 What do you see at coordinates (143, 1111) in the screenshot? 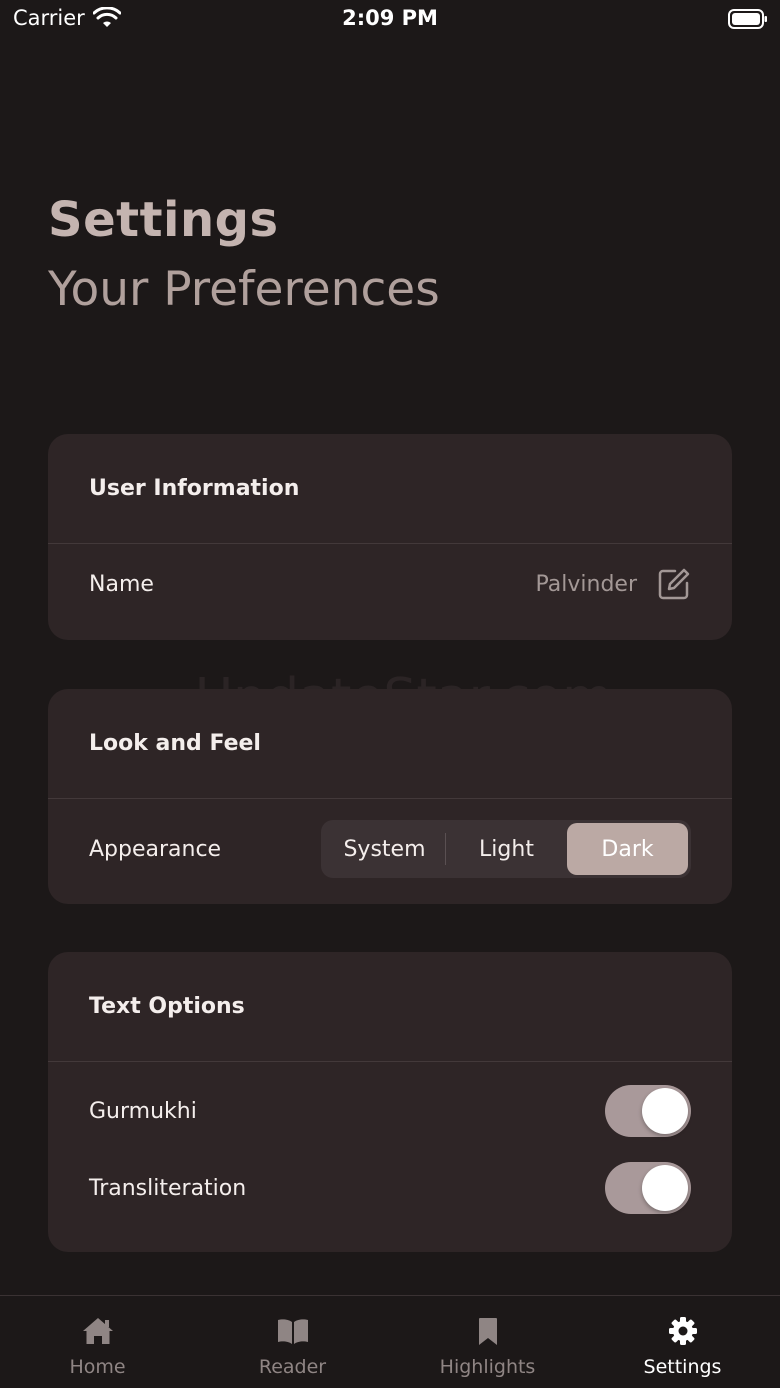
I see `gurmukhi-label: Gurmukhi` at bounding box center [143, 1111].